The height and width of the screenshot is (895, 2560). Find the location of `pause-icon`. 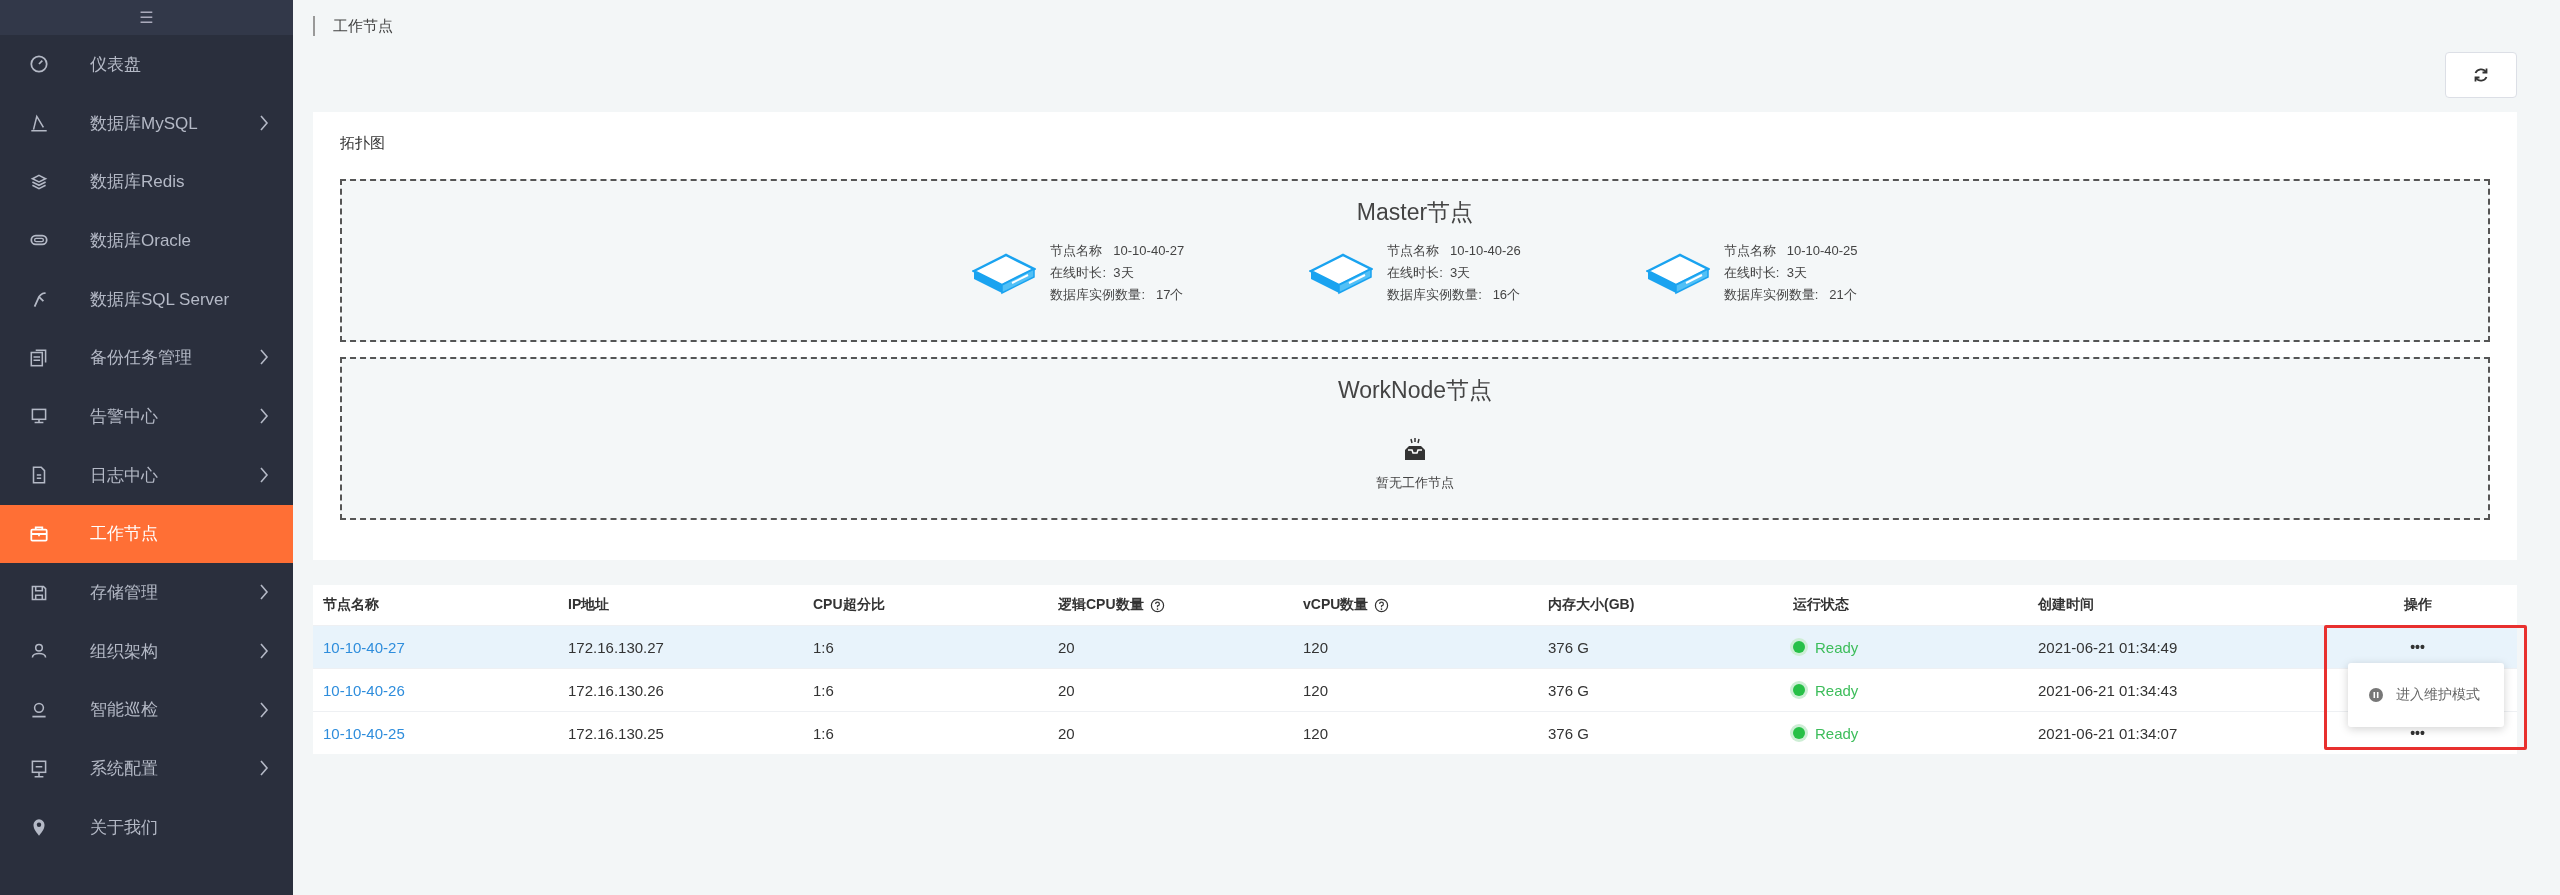

pause-icon is located at coordinates (2376, 695).